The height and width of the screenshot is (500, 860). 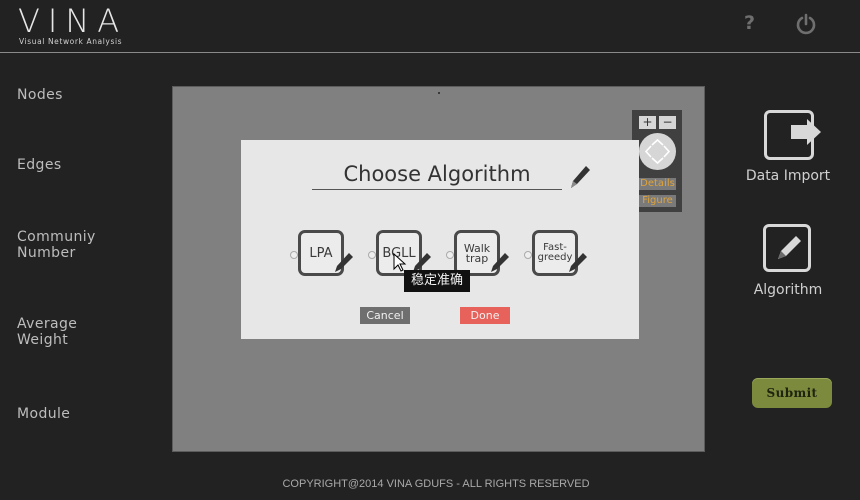 I want to click on radio-bgll, so click(x=372, y=255).